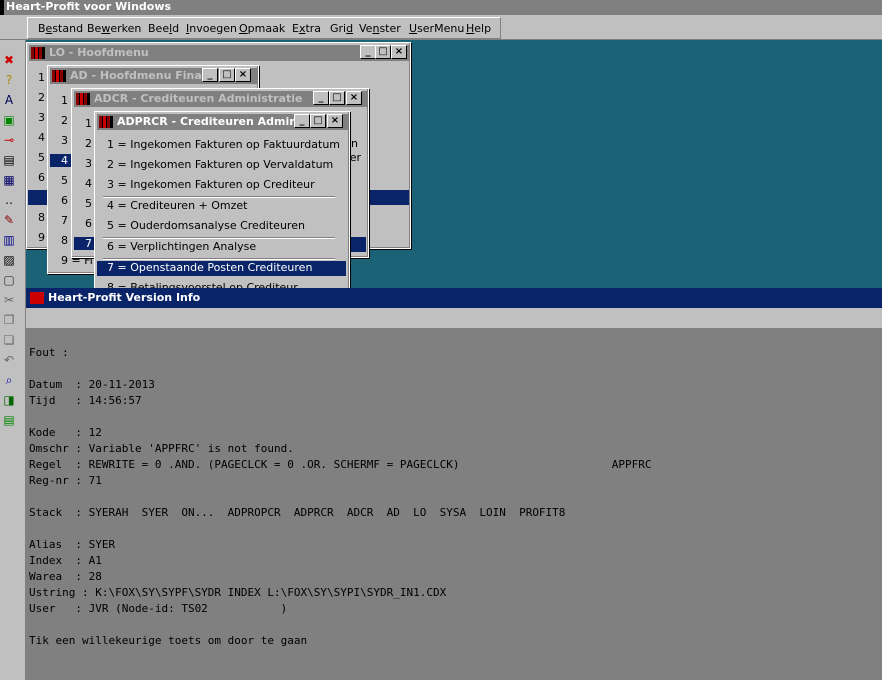 This screenshot has width=882, height=680. What do you see at coordinates (9, 260) in the screenshot?
I see `report-icon: ▨` at bounding box center [9, 260].